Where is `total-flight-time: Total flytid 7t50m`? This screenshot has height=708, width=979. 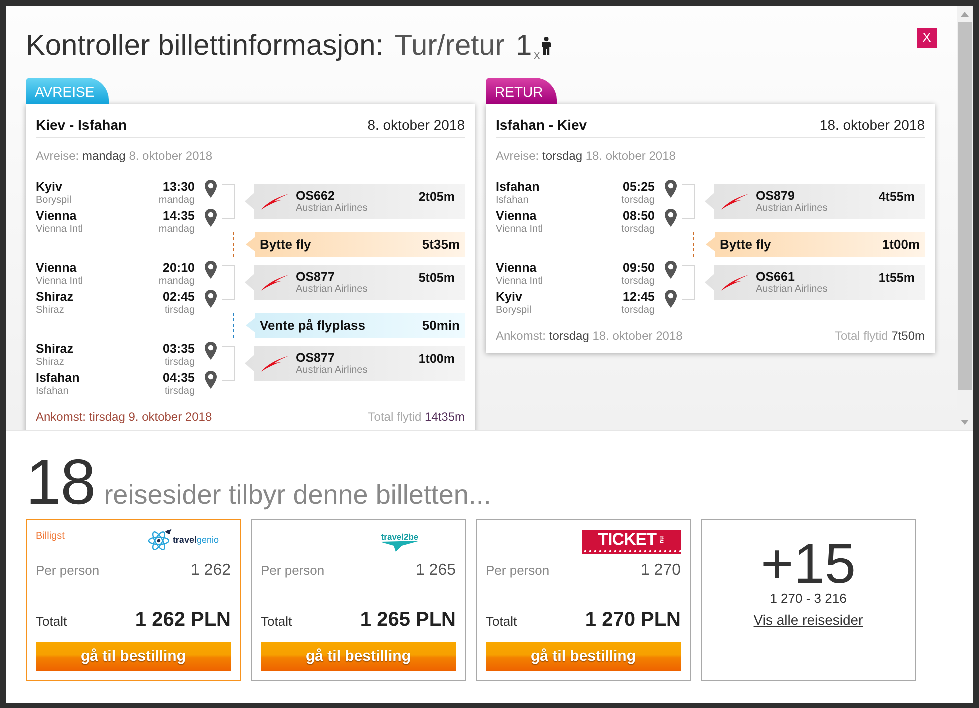
total-flight-time: Total flytid 7t50m is located at coordinates (879, 336).